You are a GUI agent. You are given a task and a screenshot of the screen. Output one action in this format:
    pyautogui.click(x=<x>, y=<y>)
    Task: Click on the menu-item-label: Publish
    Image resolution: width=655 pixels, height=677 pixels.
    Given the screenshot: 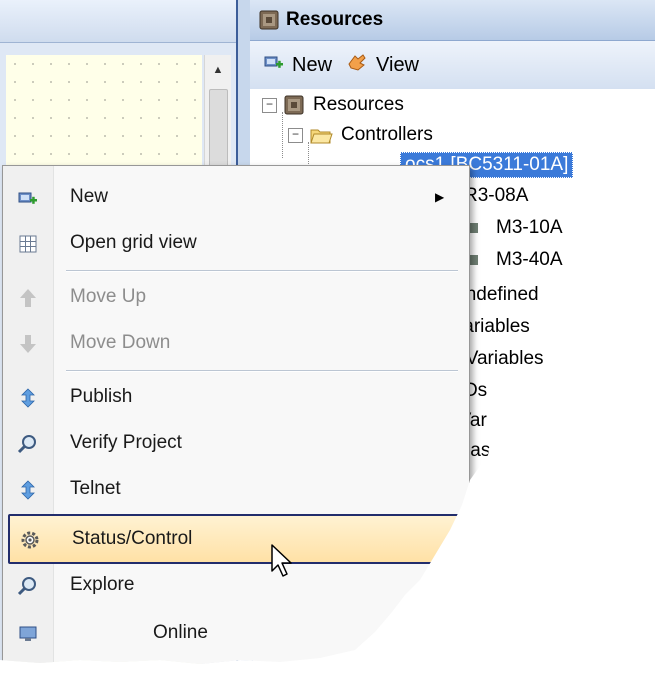 What is the action you would take?
    pyautogui.click(x=101, y=396)
    